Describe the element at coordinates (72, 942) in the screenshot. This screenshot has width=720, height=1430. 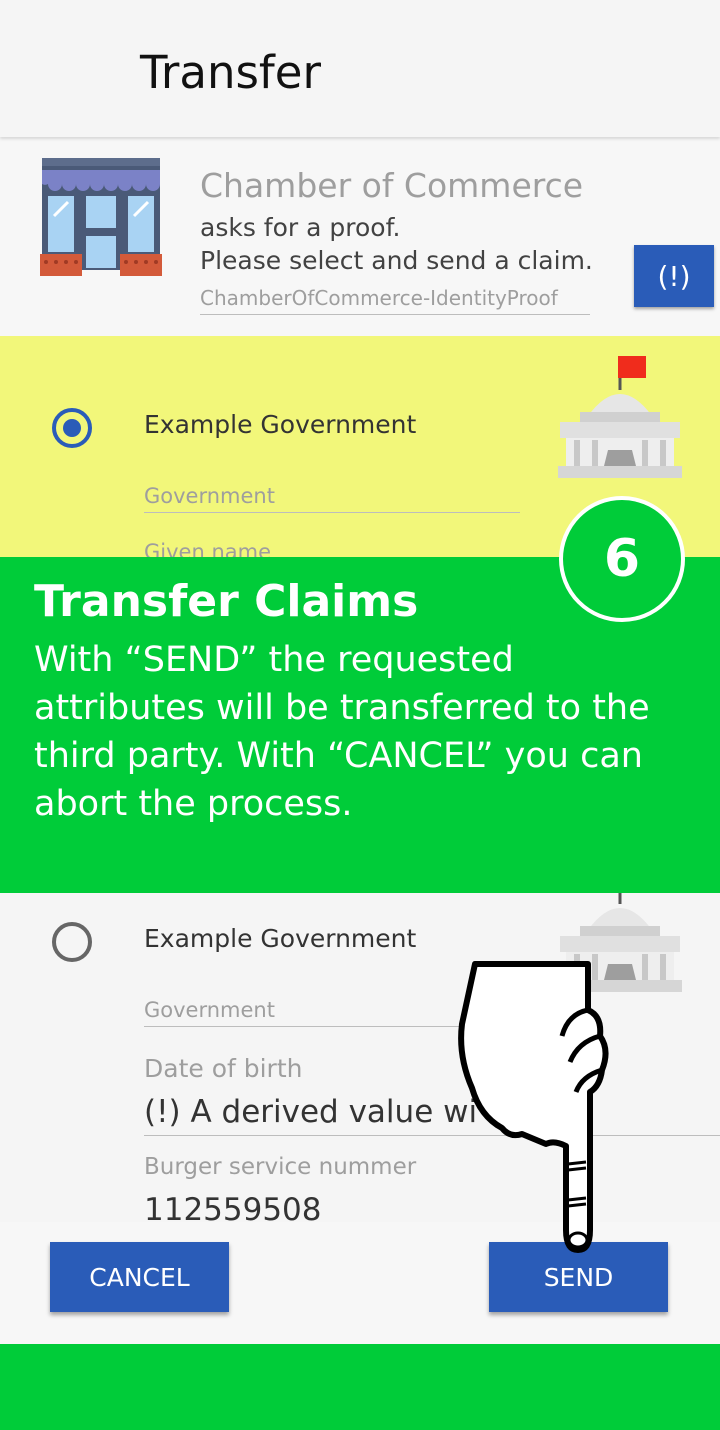
I see `claim-radio` at that location.